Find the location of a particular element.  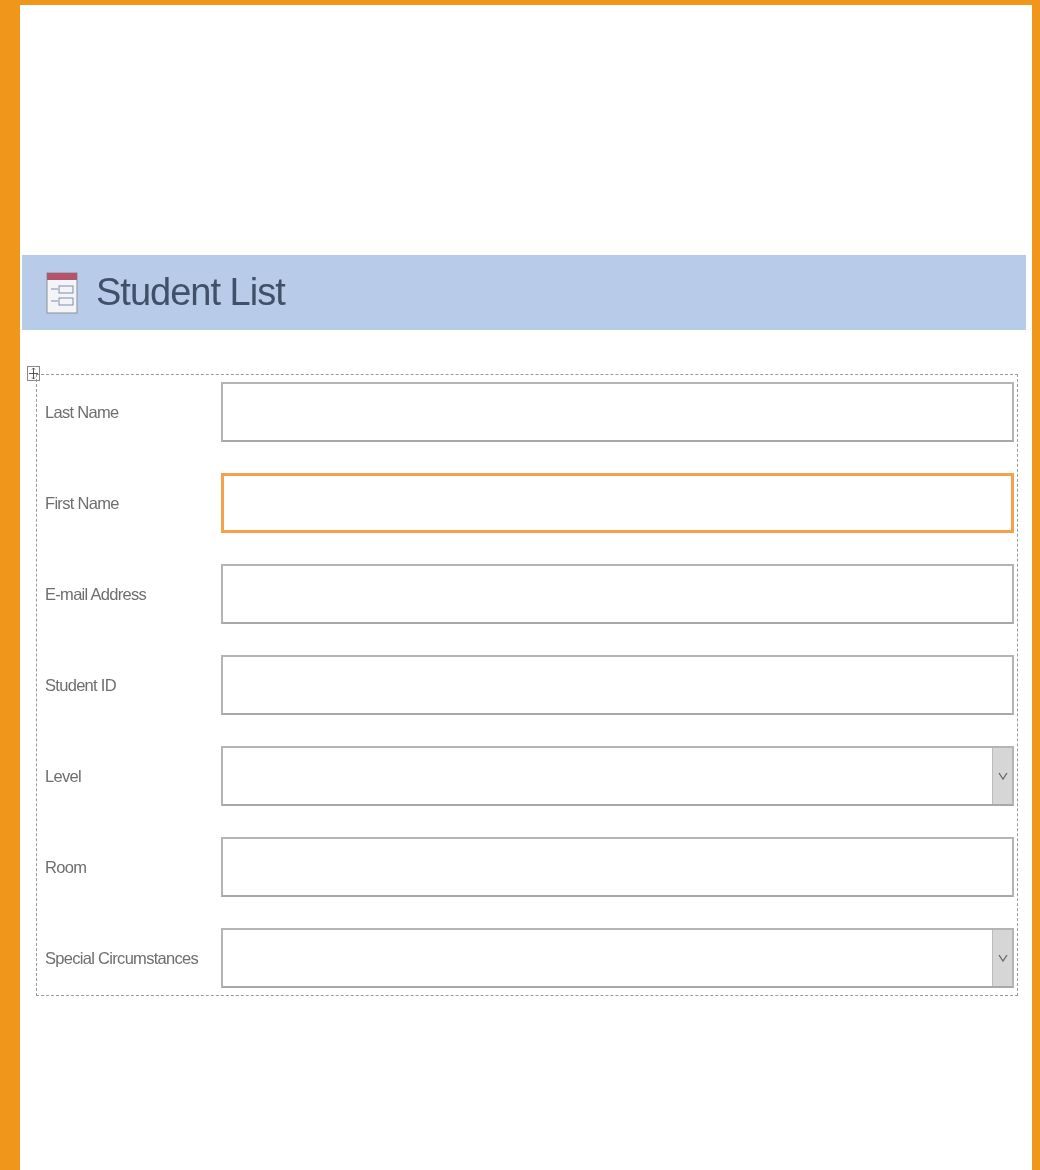

form-title: Student List is located at coordinates (190, 292).